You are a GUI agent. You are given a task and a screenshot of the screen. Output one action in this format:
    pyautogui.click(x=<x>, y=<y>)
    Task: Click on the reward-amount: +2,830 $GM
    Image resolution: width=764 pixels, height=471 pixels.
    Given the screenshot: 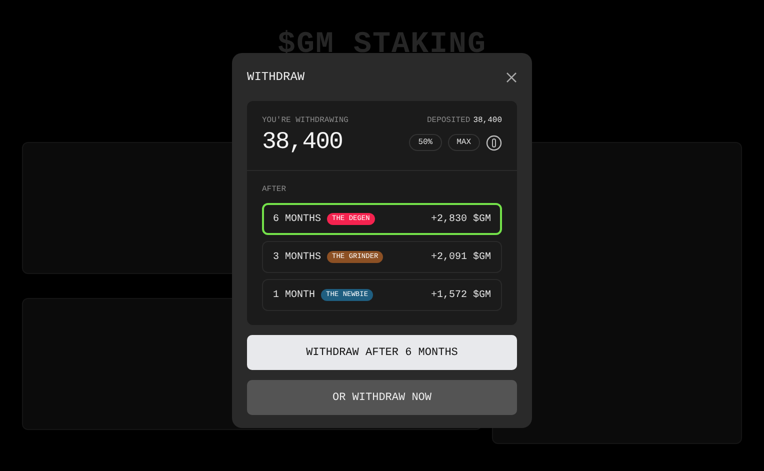 What is the action you would take?
    pyautogui.click(x=460, y=219)
    